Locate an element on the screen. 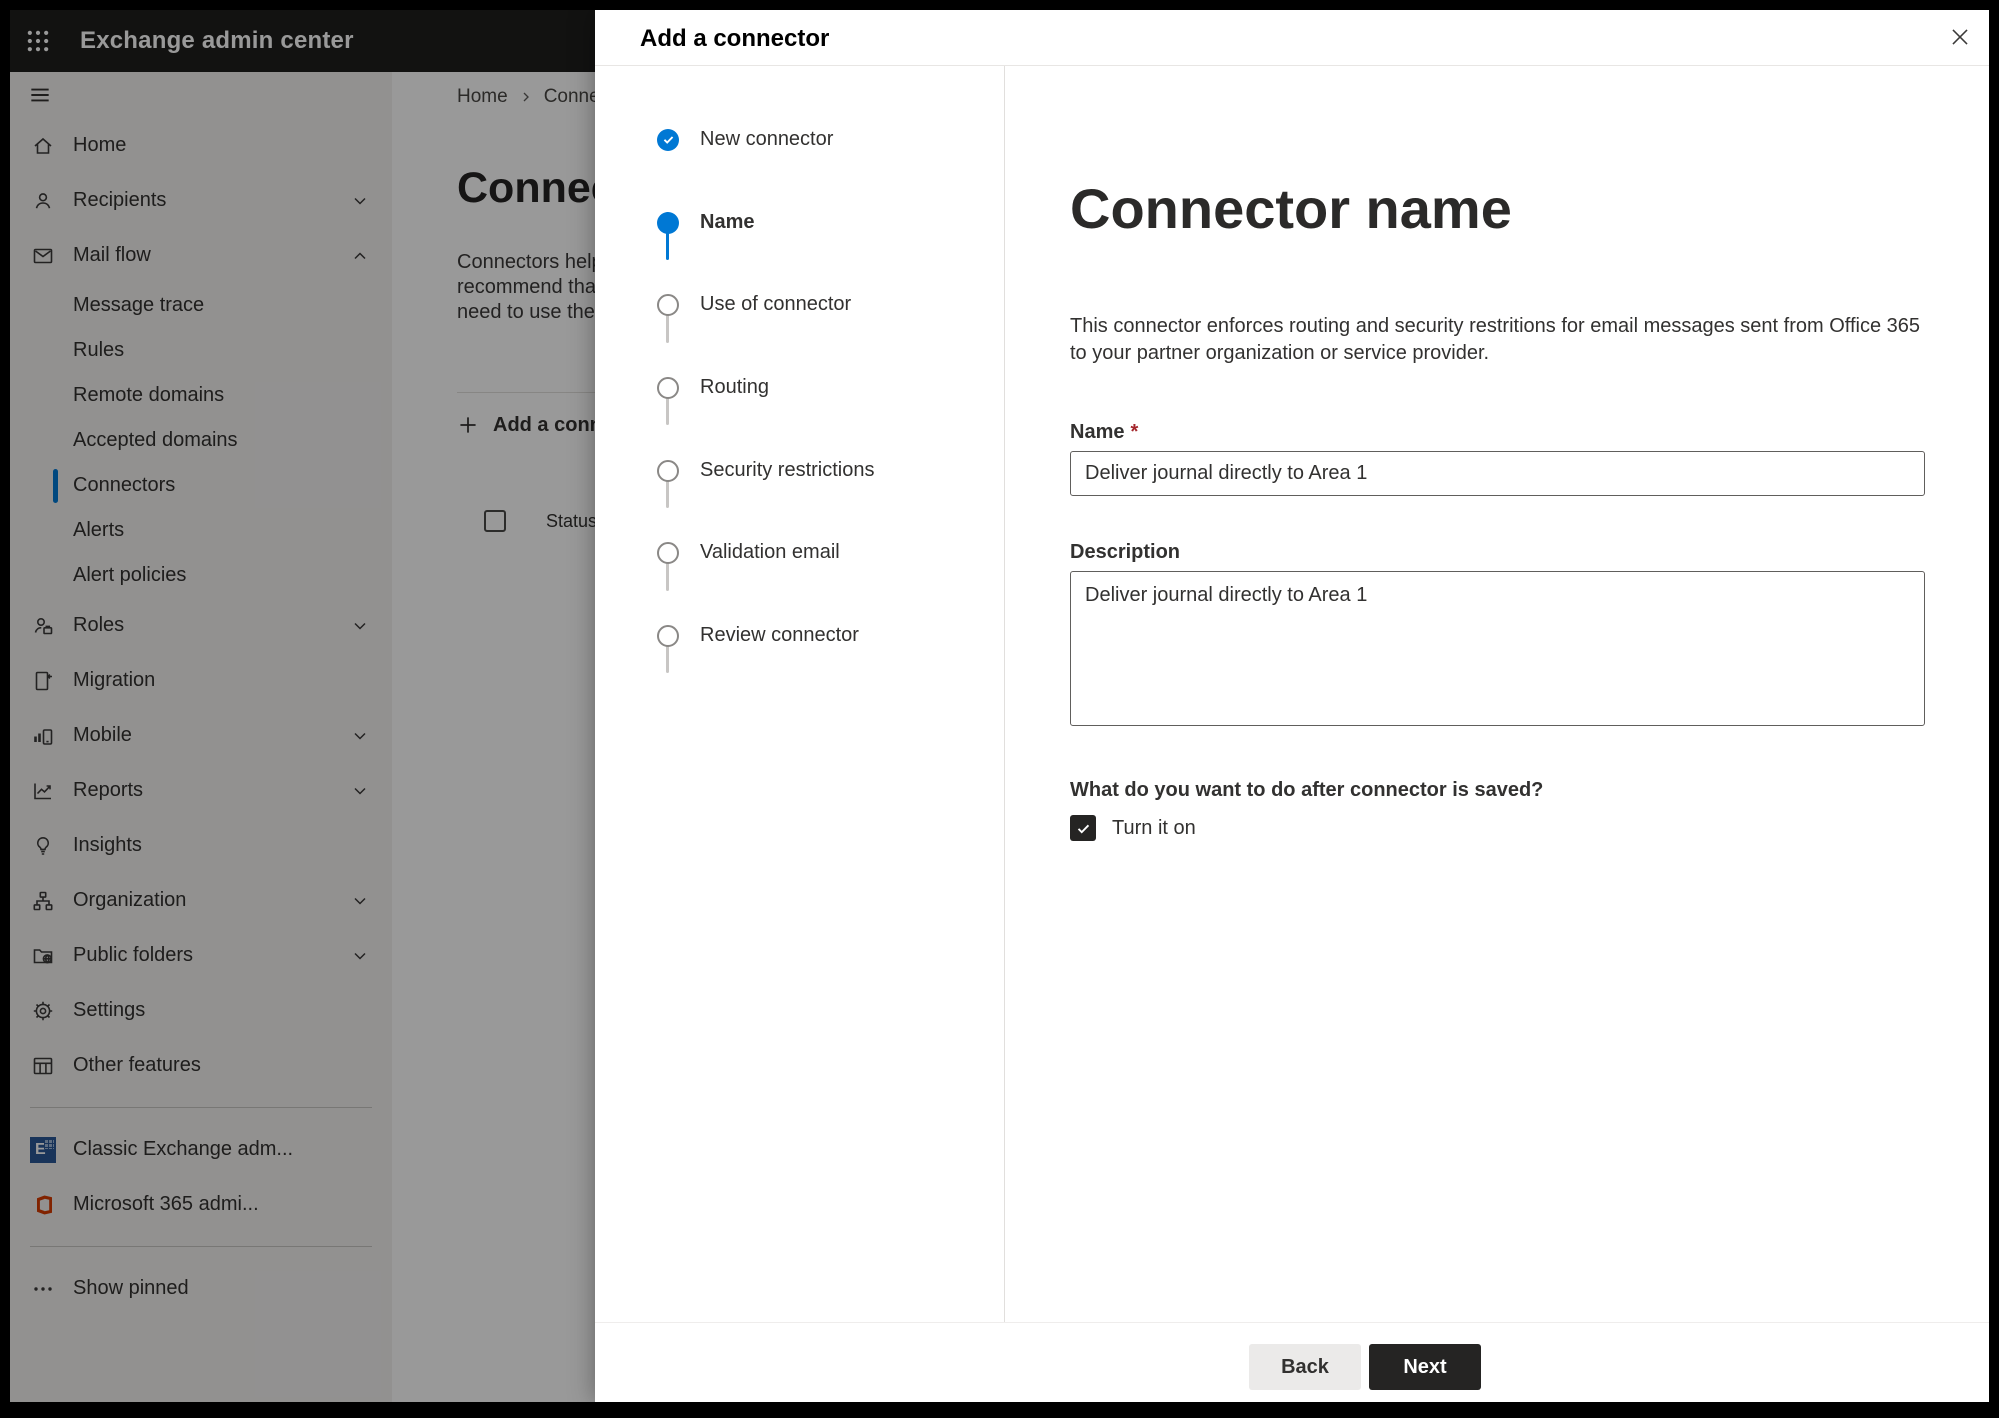  step-routing: Routing is located at coordinates (682, 387).